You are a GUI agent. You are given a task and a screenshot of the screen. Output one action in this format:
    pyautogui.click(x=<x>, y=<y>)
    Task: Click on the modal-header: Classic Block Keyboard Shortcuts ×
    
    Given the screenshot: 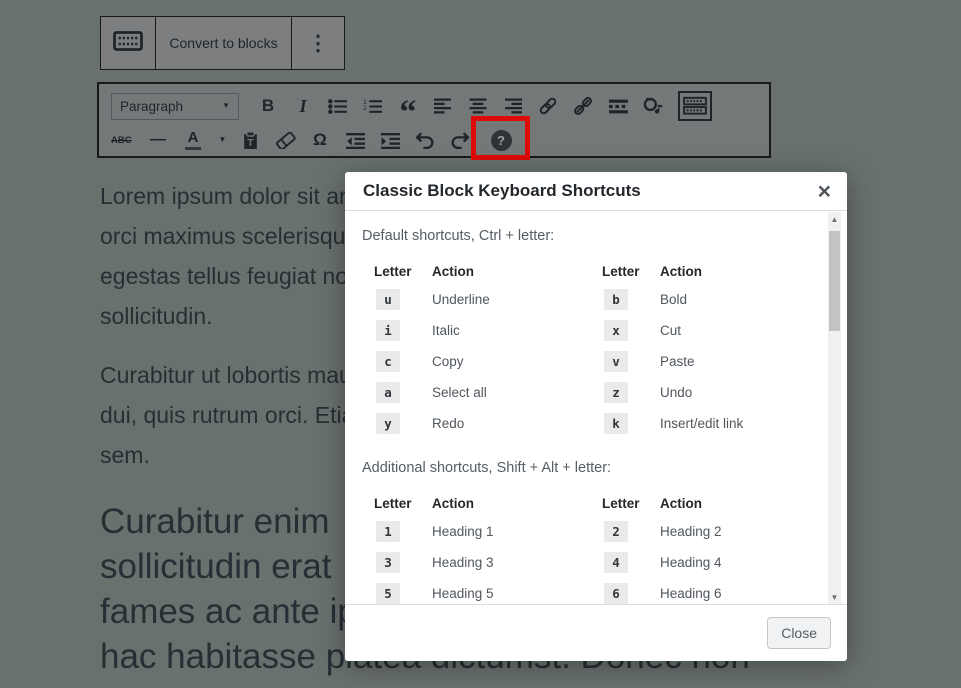 What is the action you would take?
    pyautogui.click(x=596, y=191)
    